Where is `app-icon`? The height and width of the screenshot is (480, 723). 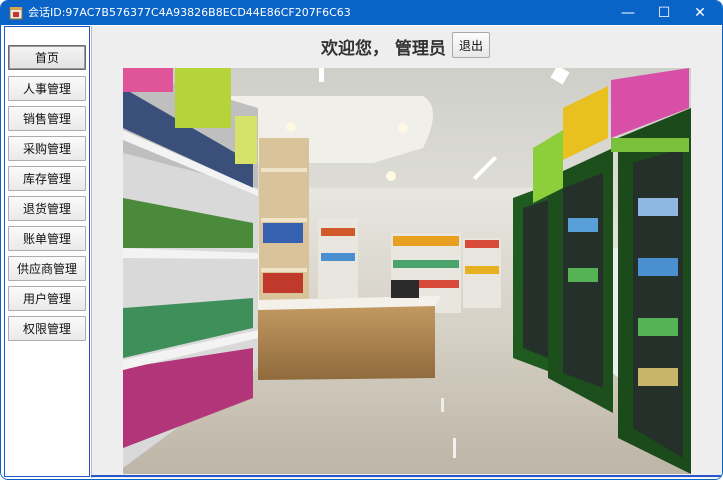 app-icon is located at coordinates (16, 13).